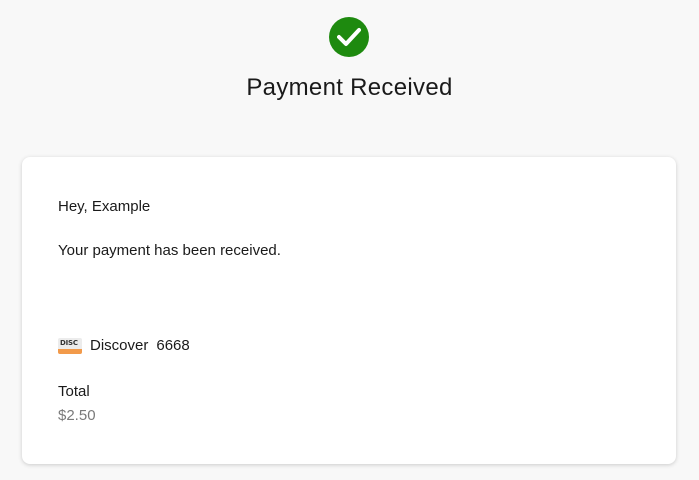 This screenshot has width=699, height=480. What do you see at coordinates (74, 391) in the screenshot?
I see `total-label: Total` at bounding box center [74, 391].